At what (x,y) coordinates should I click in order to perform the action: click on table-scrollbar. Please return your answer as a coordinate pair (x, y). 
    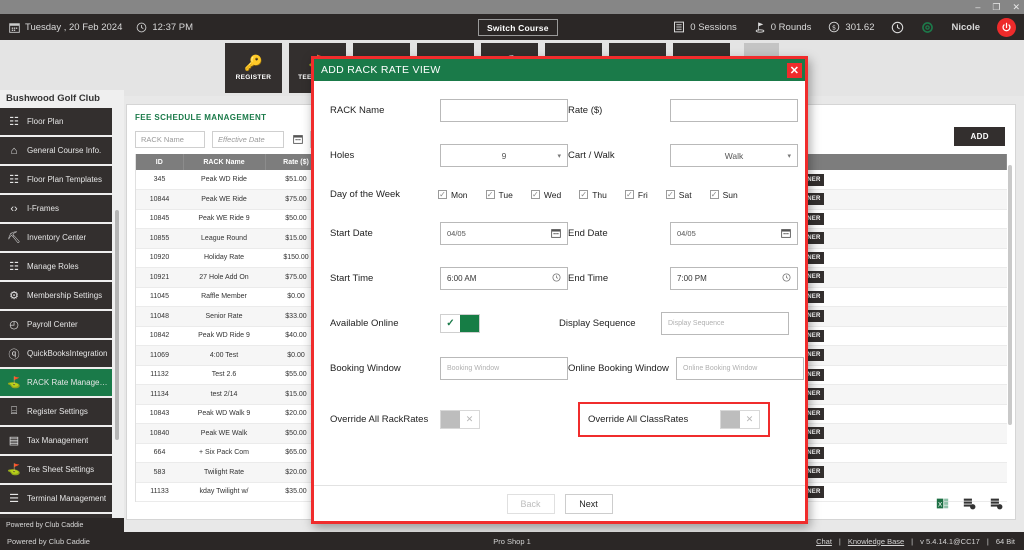
    Looking at the image, I should click on (1010, 295).